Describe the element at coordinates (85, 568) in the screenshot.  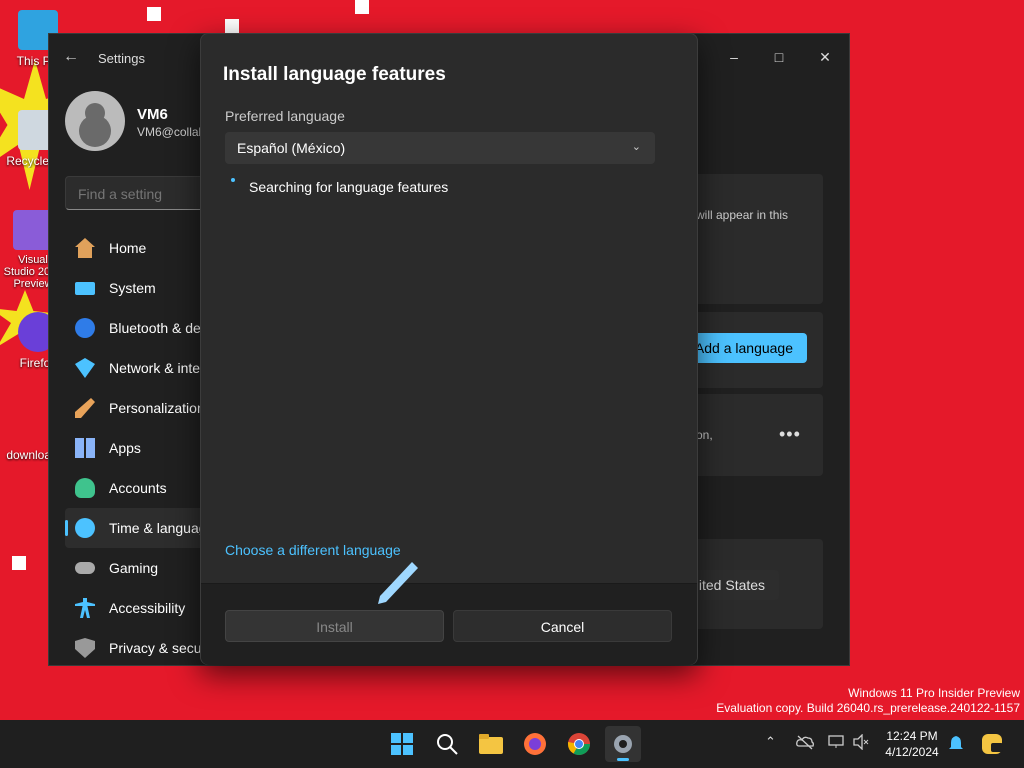
I see `gaming-icon` at that location.